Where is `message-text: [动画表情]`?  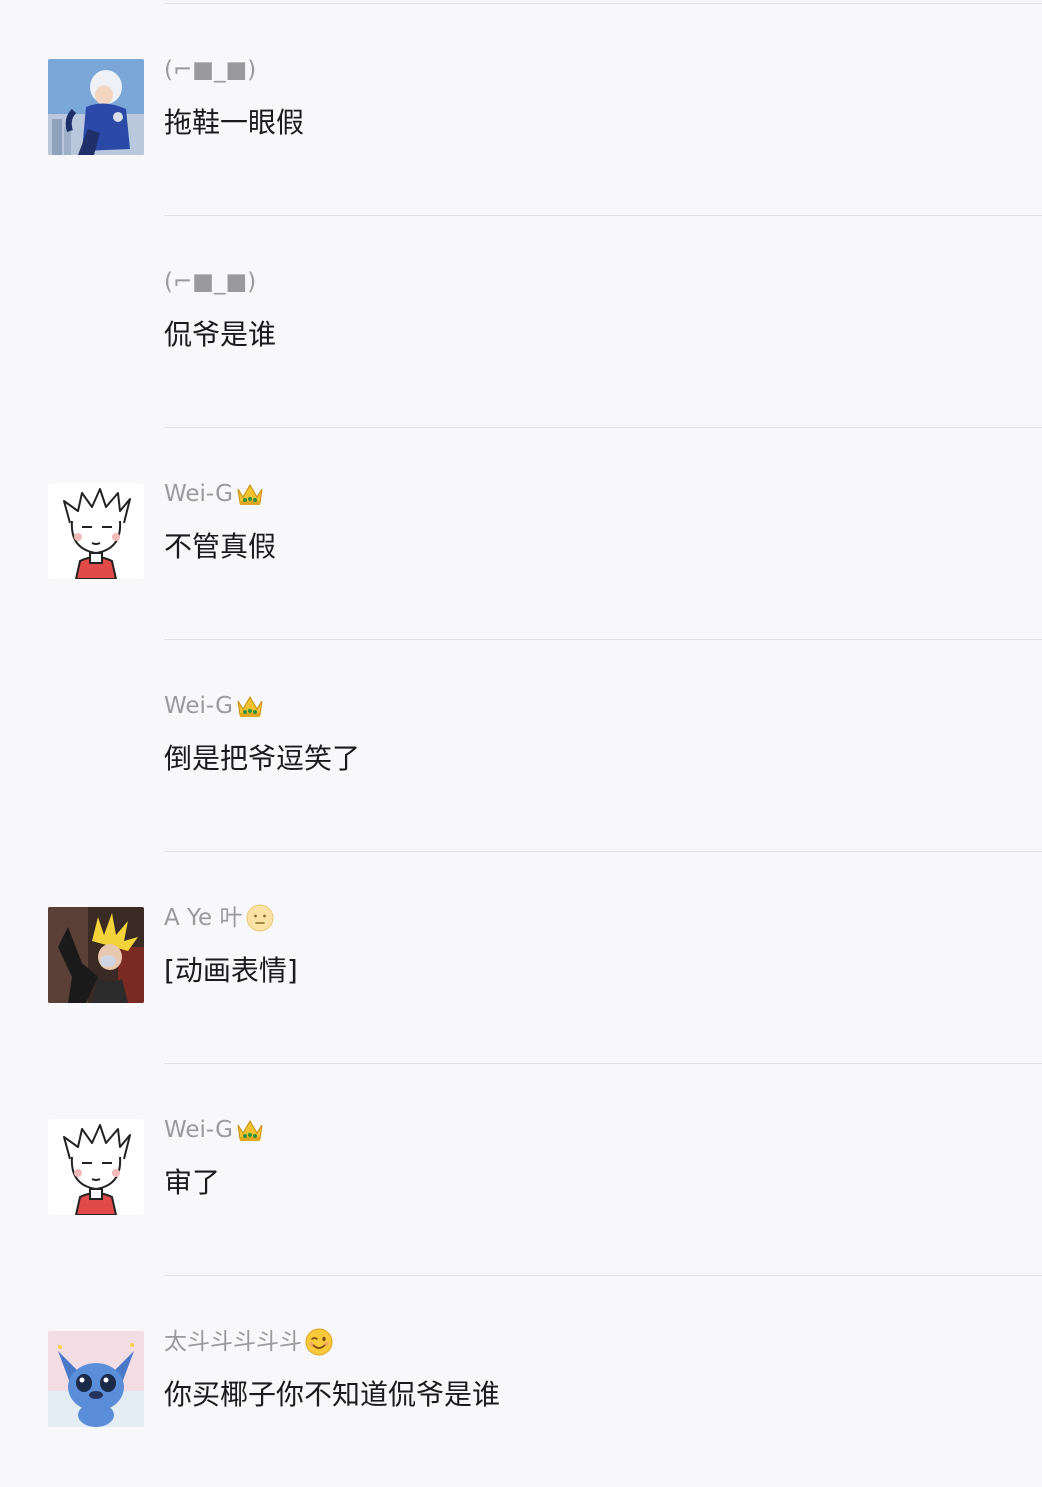
message-text: [动画表情] is located at coordinates (231, 970).